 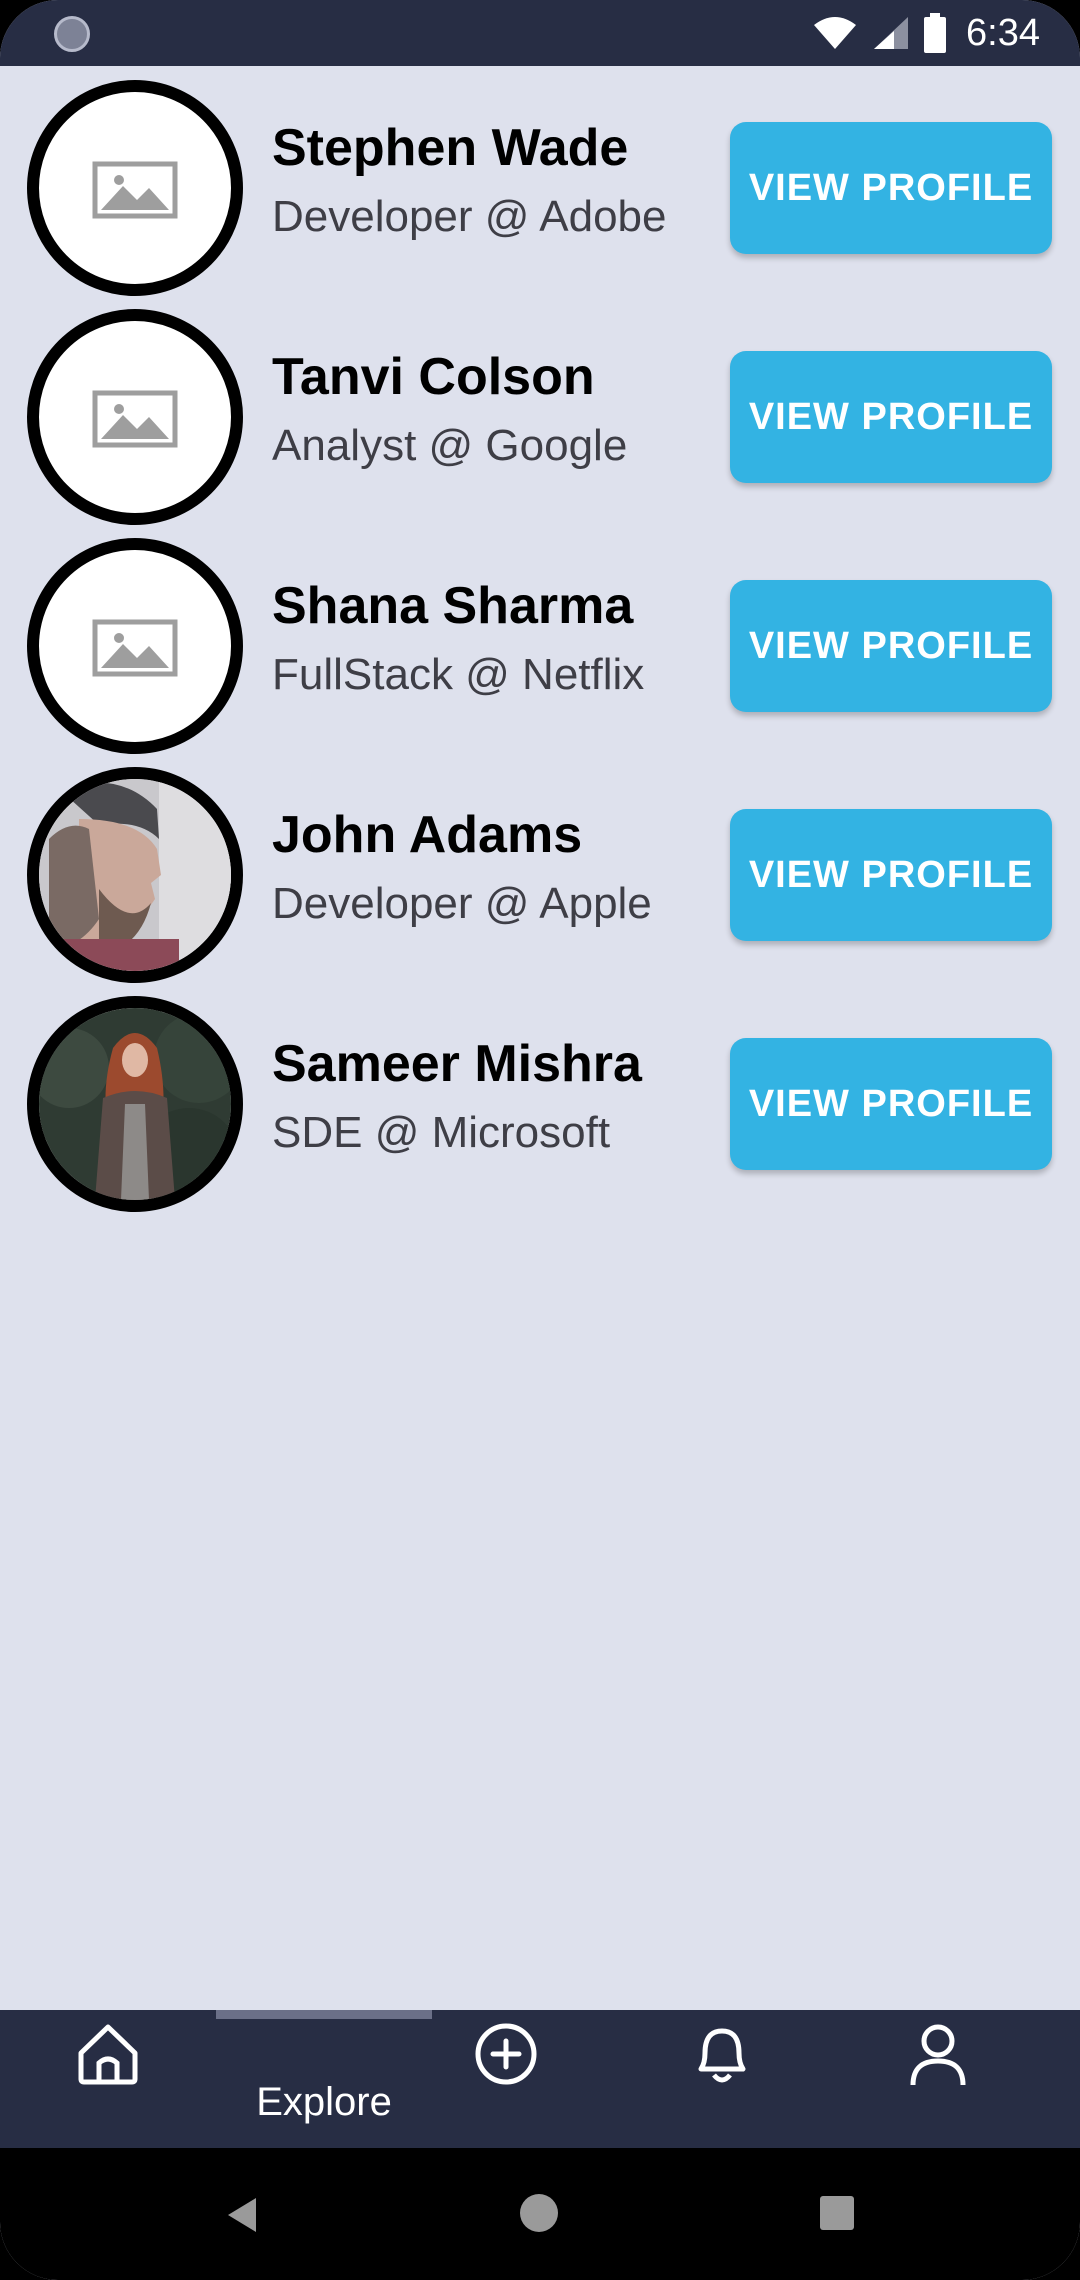 What do you see at coordinates (433, 377) in the screenshot?
I see `profile-name: Tanvi Colson` at bounding box center [433, 377].